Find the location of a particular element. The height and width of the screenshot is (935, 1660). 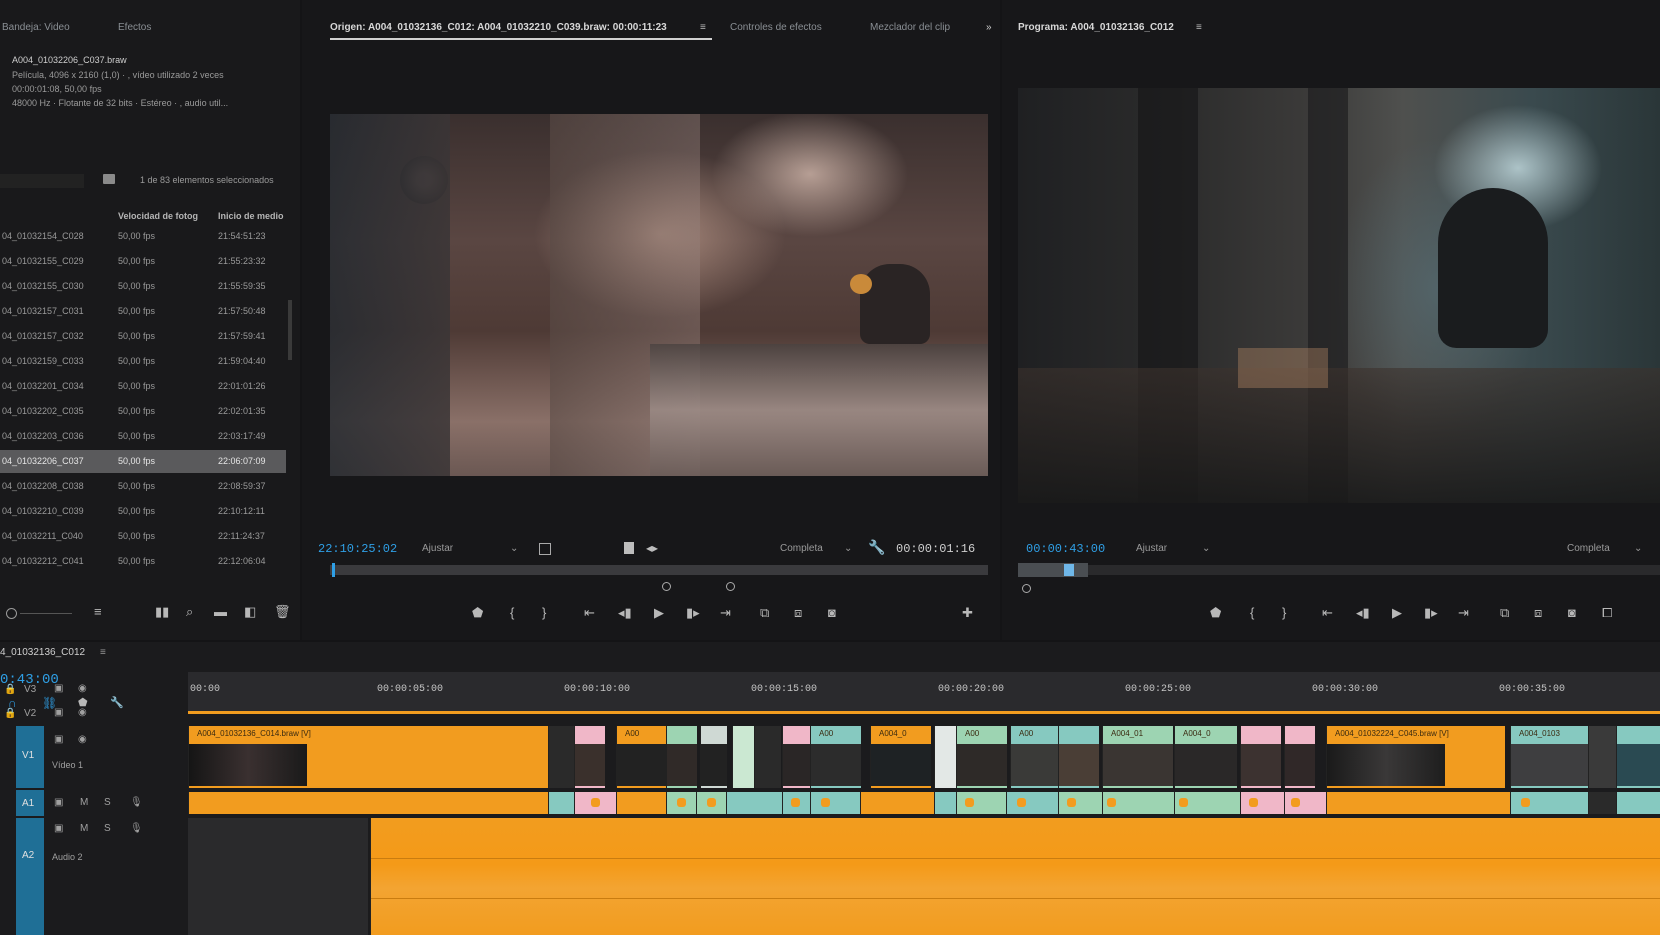

list-item: 04_01032208_C038 50,00 fps 22:08:59:37 is located at coordinates (143, 486).